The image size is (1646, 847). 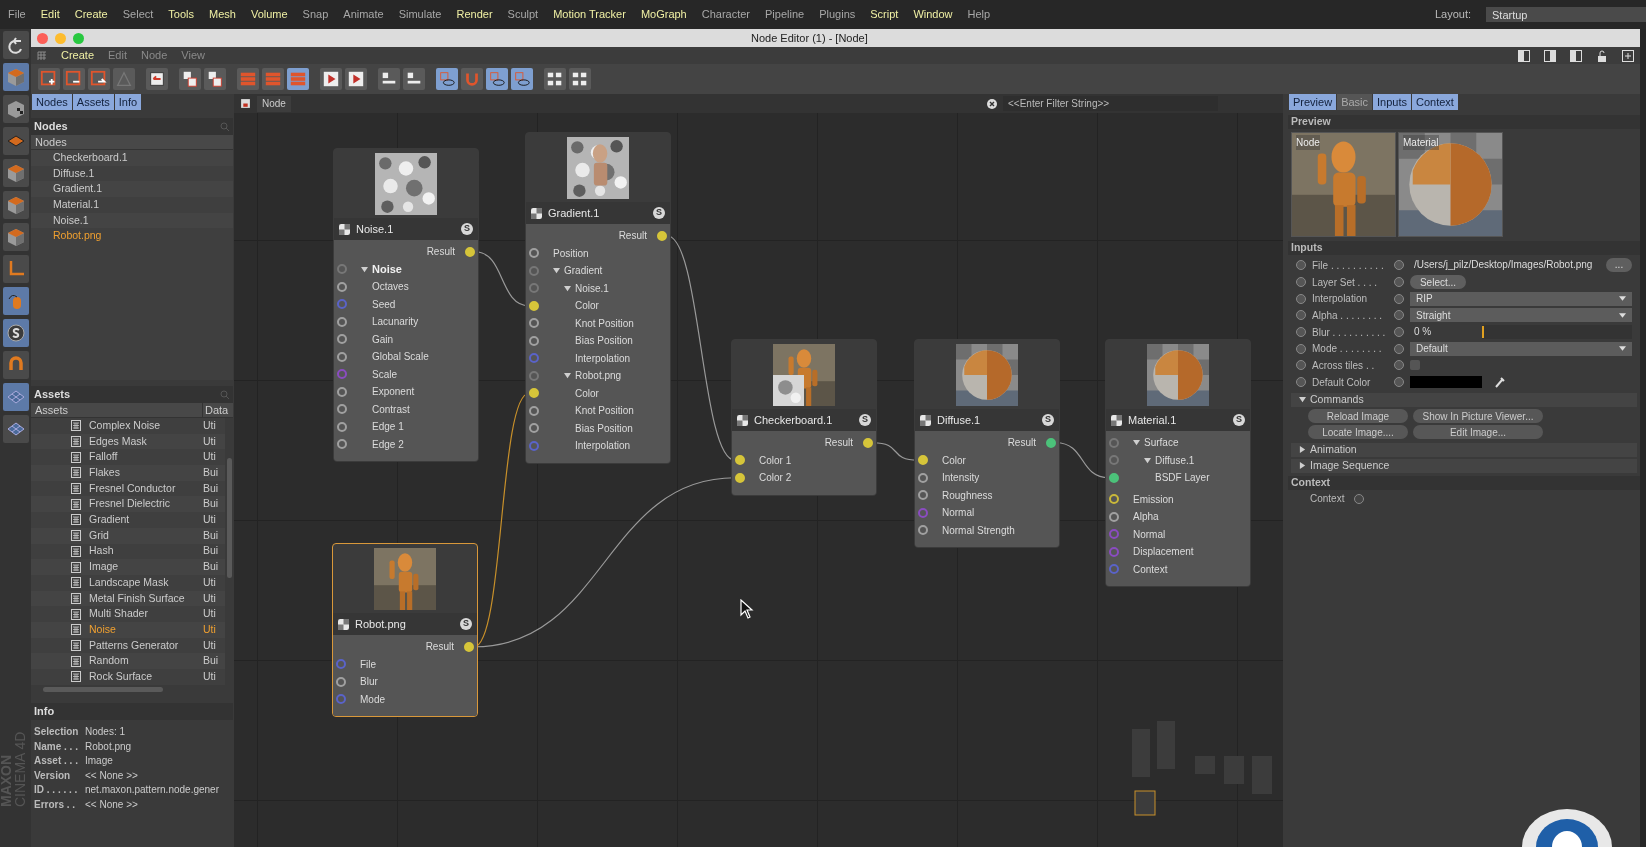 What do you see at coordinates (726, 14) in the screenshot?
I see `menu-item: Character` at bounding box center [726, 14].